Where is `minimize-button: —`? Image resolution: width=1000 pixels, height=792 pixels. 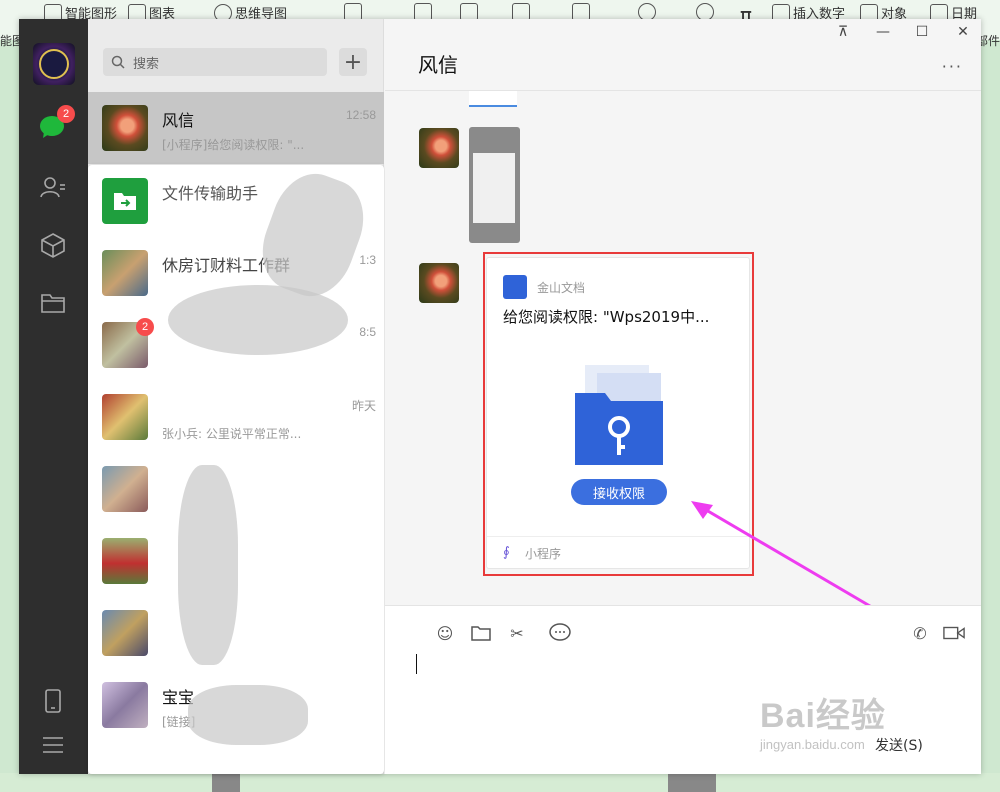
minimize-button: — is located at coordinates (883, 32).